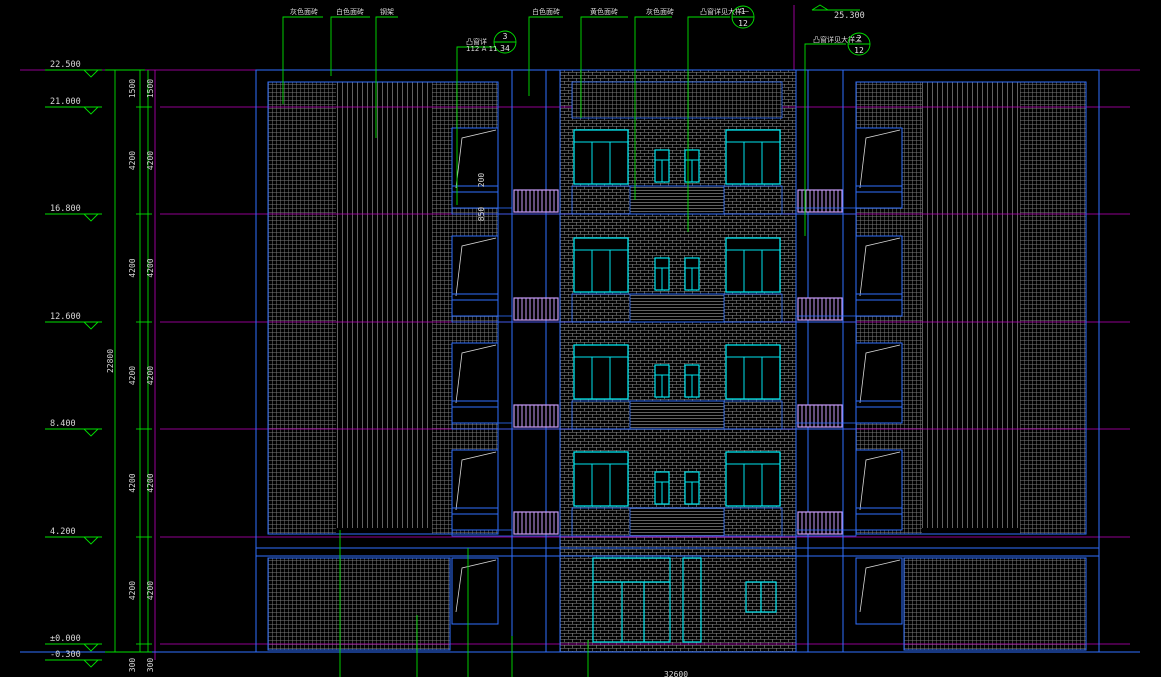 This screenshot has width=1161, height=677. Describe the element at coordinates (859, 38) in the screenshot. I see `bubble-2-top: 2` at that location.